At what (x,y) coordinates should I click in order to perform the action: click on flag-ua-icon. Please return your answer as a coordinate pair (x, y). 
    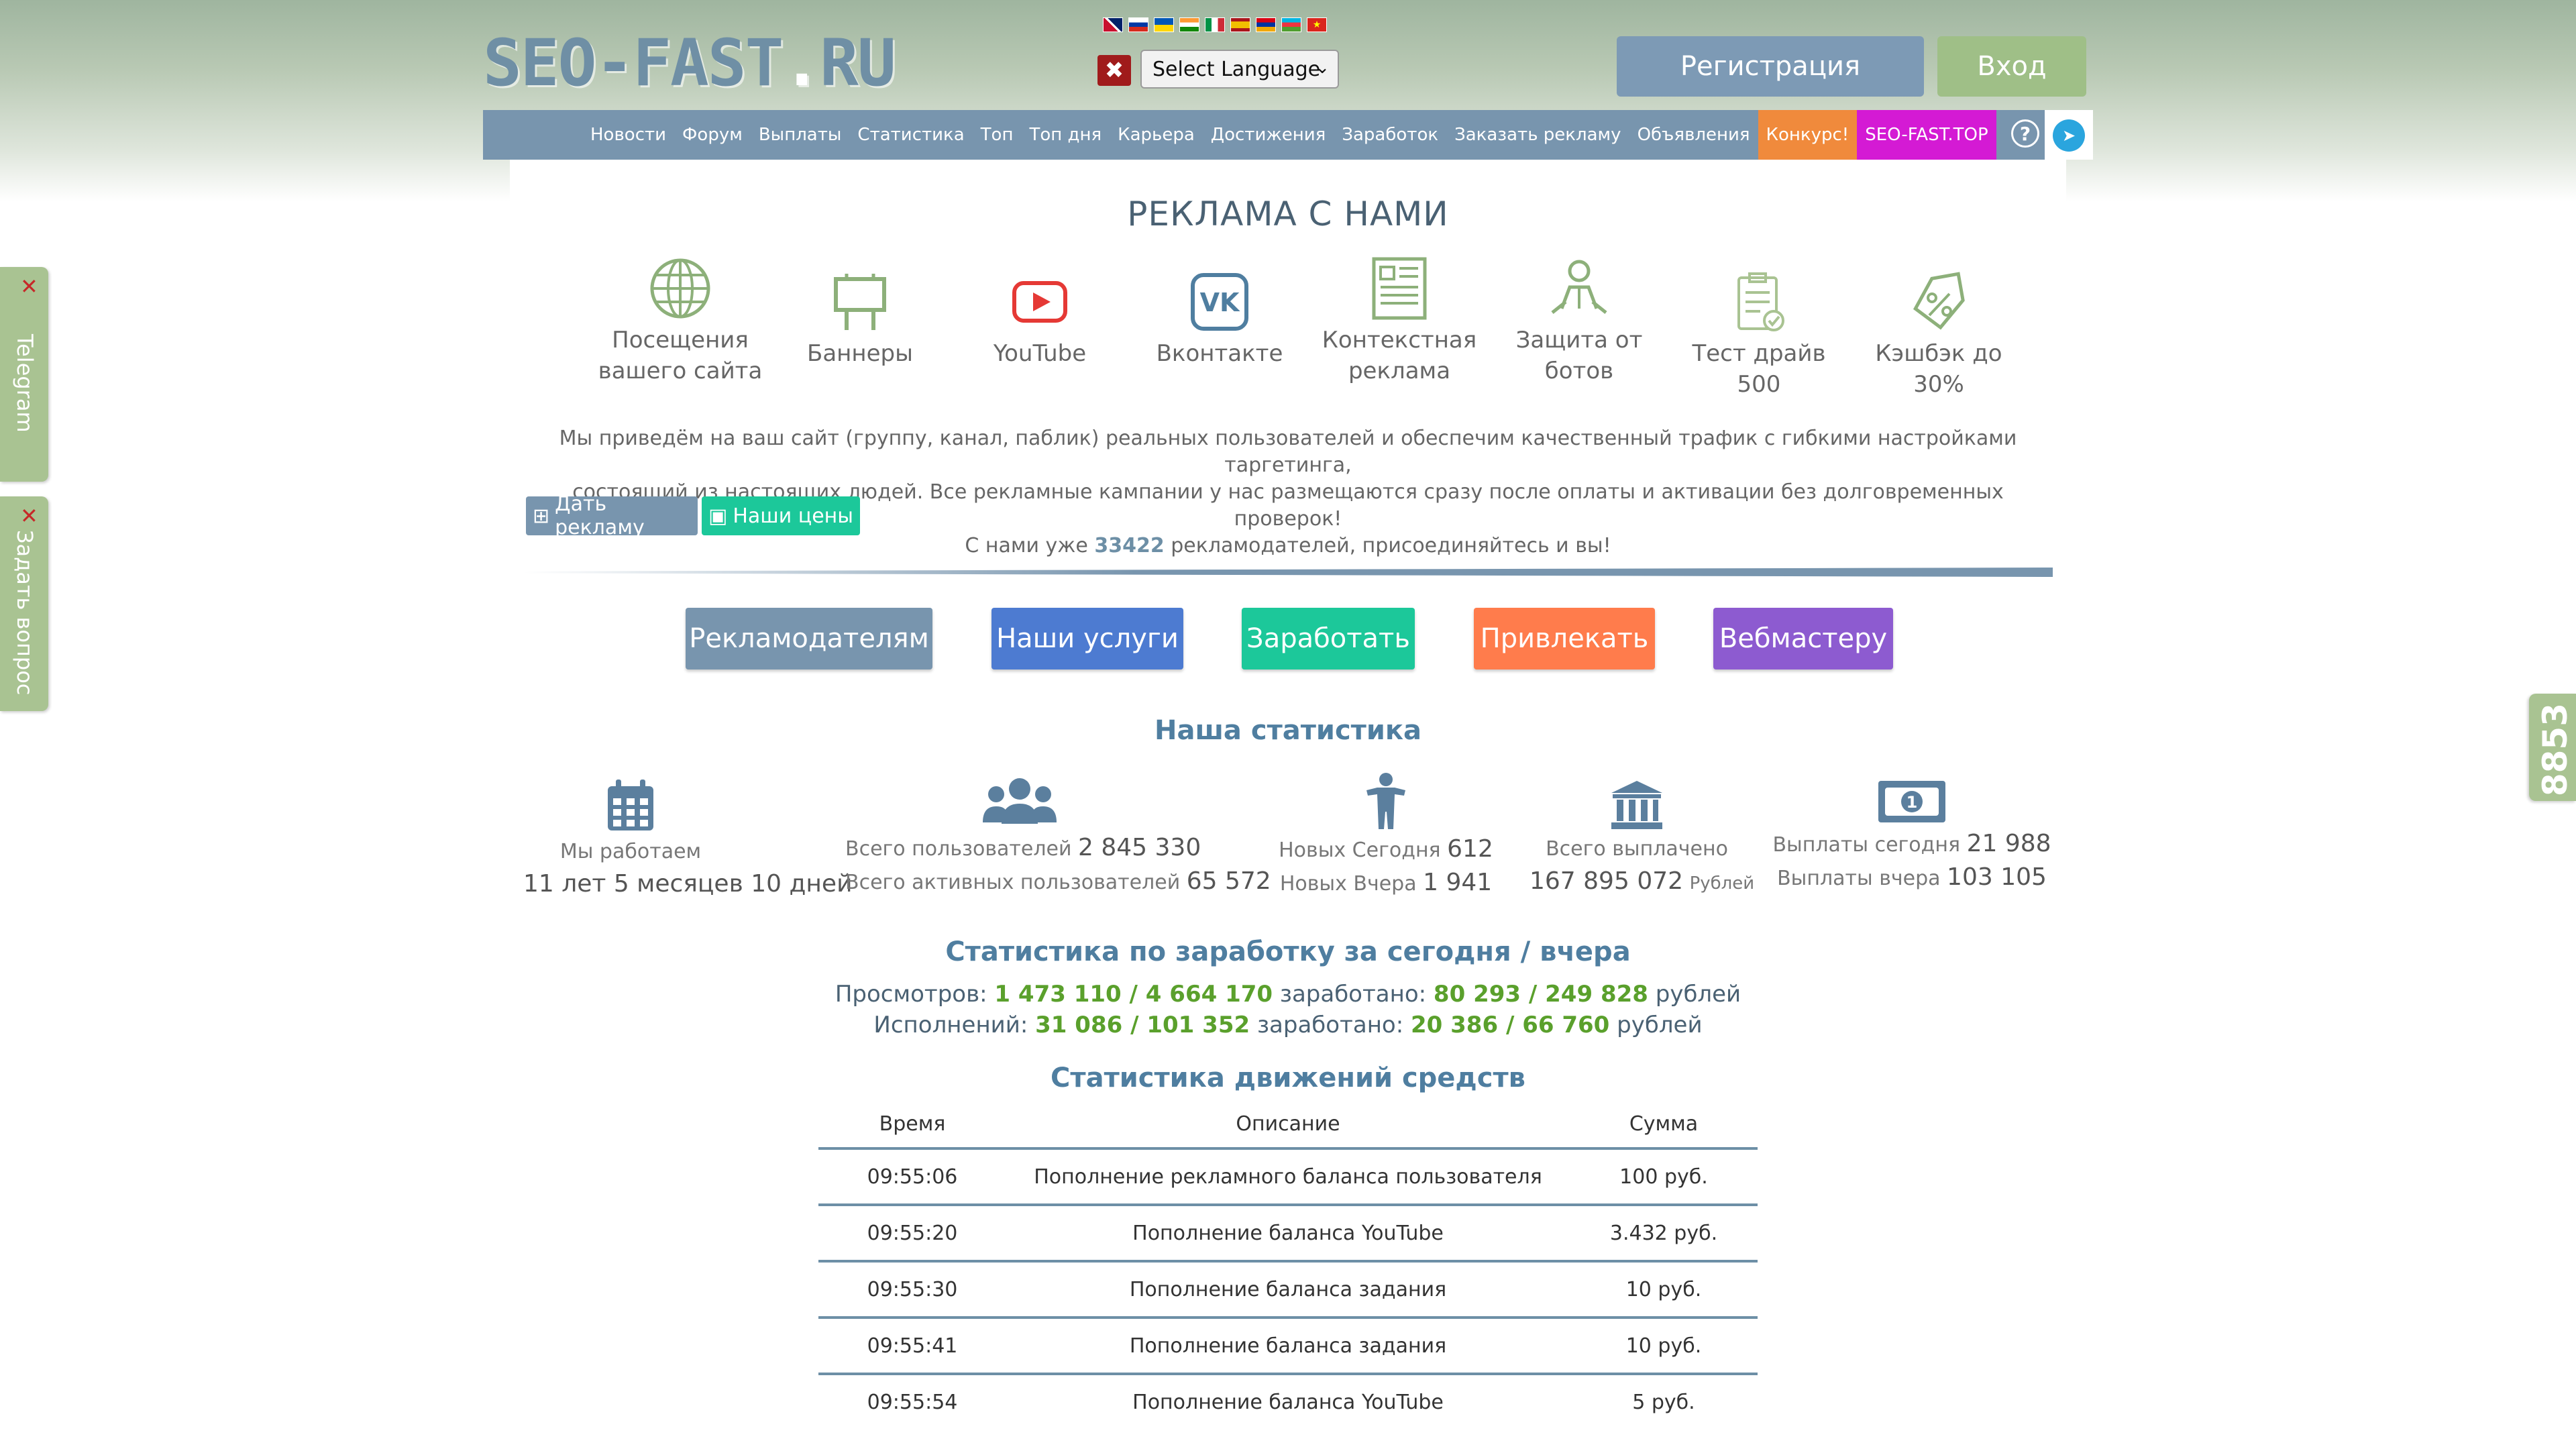
    Looking at the image, I should click on (1164, 24).